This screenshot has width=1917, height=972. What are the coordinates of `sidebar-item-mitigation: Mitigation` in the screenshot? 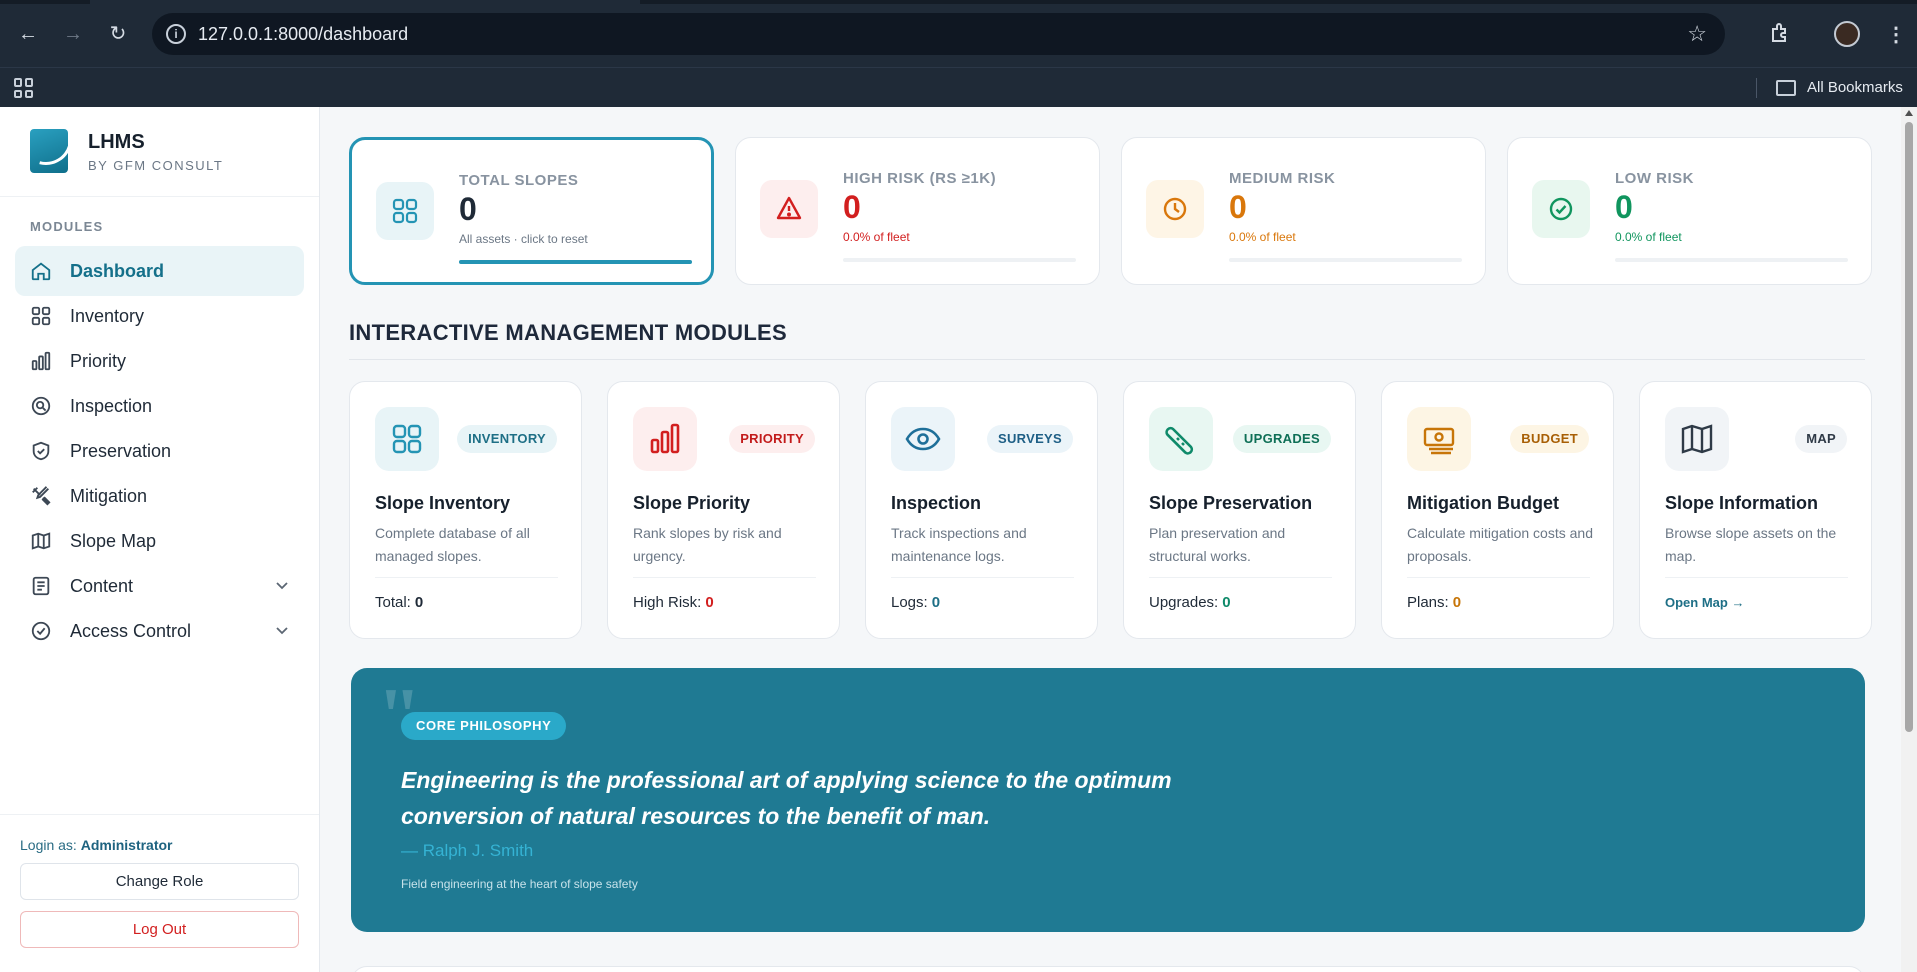 It's located at (159, 496).